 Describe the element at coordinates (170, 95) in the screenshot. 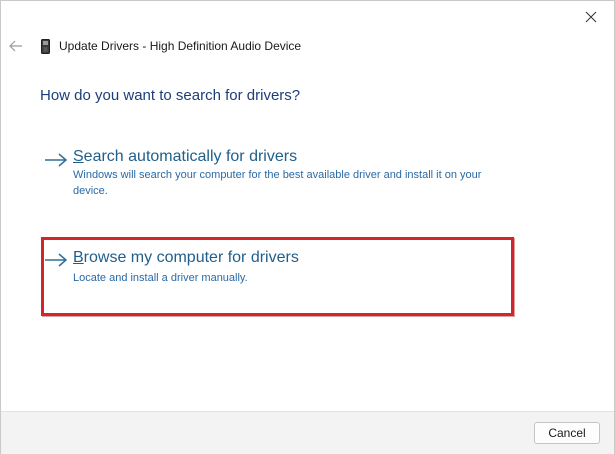

I see `search-question-heading: How do you want to search for drivers?` at that location.